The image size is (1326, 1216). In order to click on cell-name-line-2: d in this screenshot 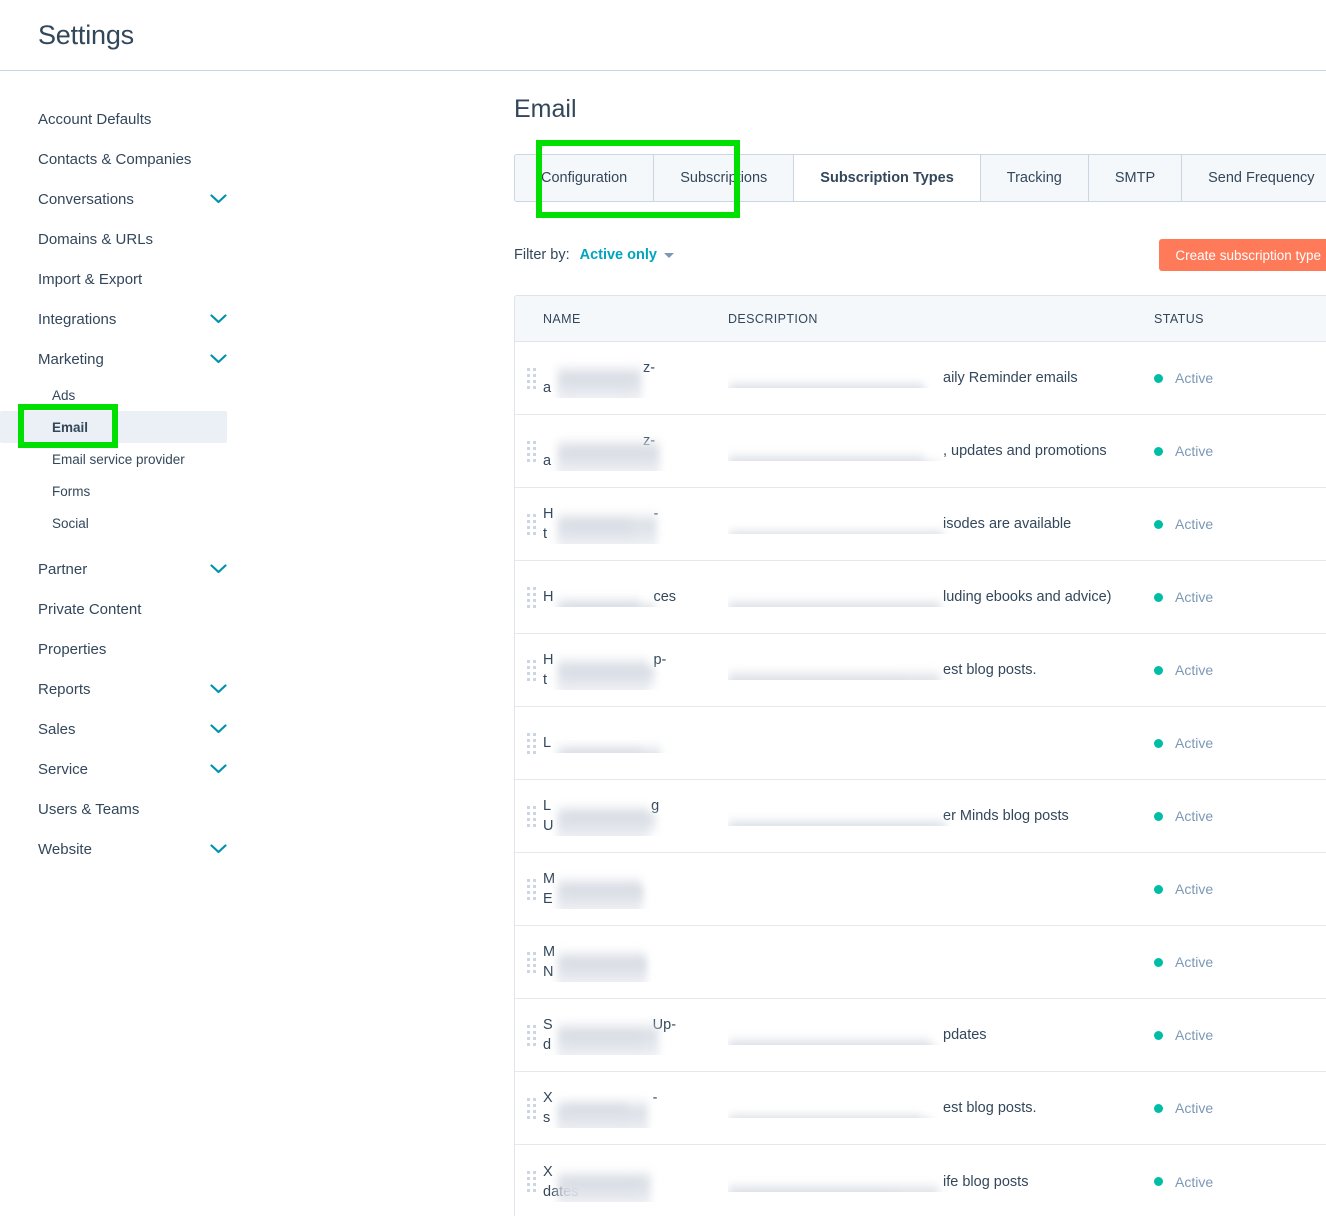, I will do `click(547, 1045)`.